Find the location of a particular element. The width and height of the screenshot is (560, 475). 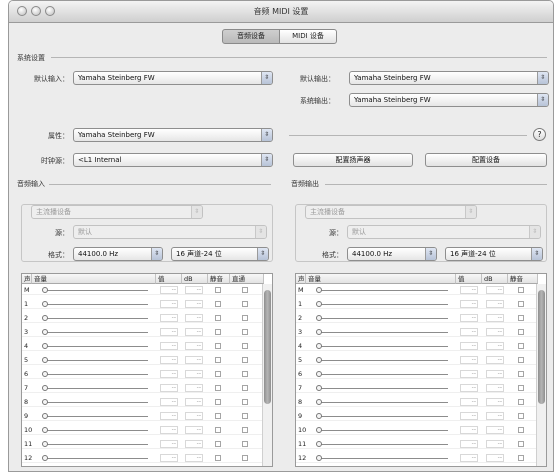

output-channels-popup: 16 声道-24 位 ⇳ is located at coordinates (494, 254).